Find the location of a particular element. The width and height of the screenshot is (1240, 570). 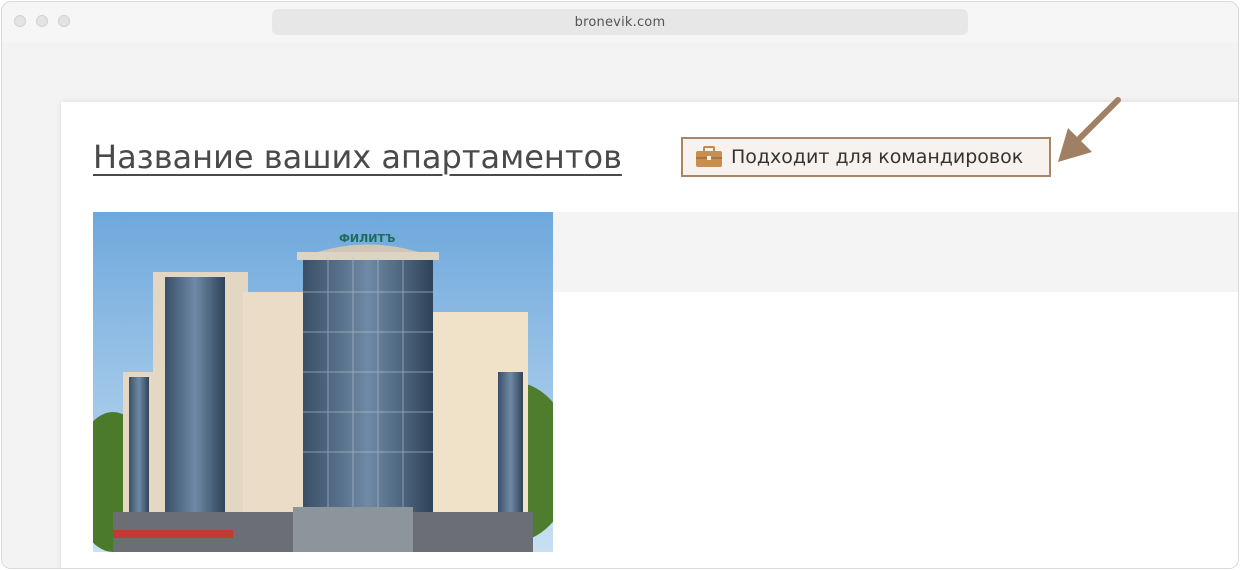

pointer-arrow-icon is located at coordinates (1089, 129).